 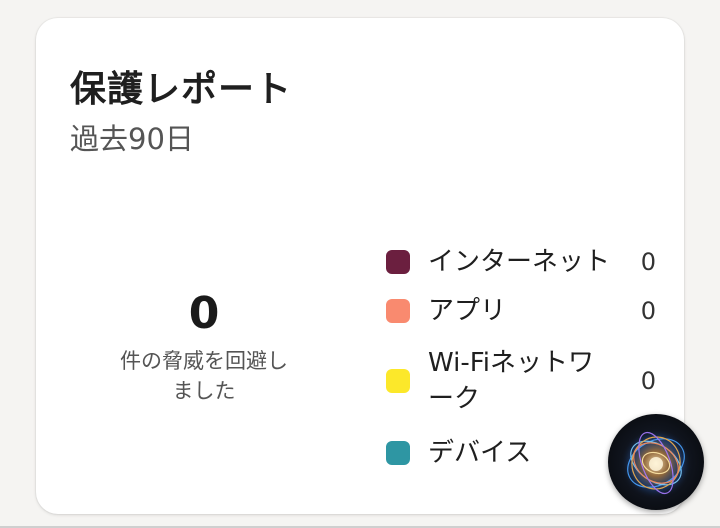 What do you see at coordinates (511, 381) in the screenshot?
I see `legend-label-wifi: Wi-Fiネットワーク` at bounding box center [511, 381].